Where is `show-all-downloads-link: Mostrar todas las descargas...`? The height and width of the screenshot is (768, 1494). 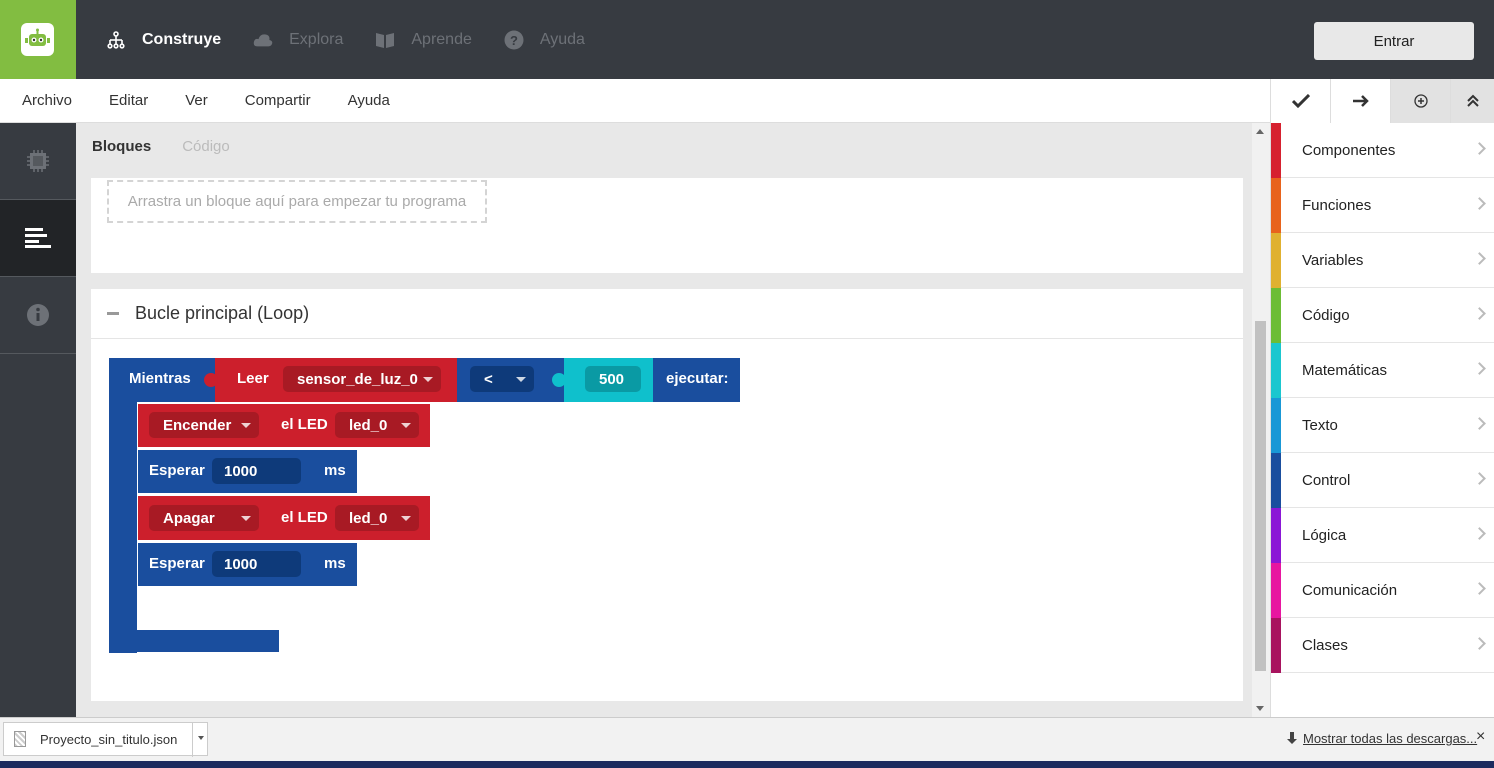 show-all-downloads-link: Mostrar todas las descargas... is located at coordinates (1390, 738).